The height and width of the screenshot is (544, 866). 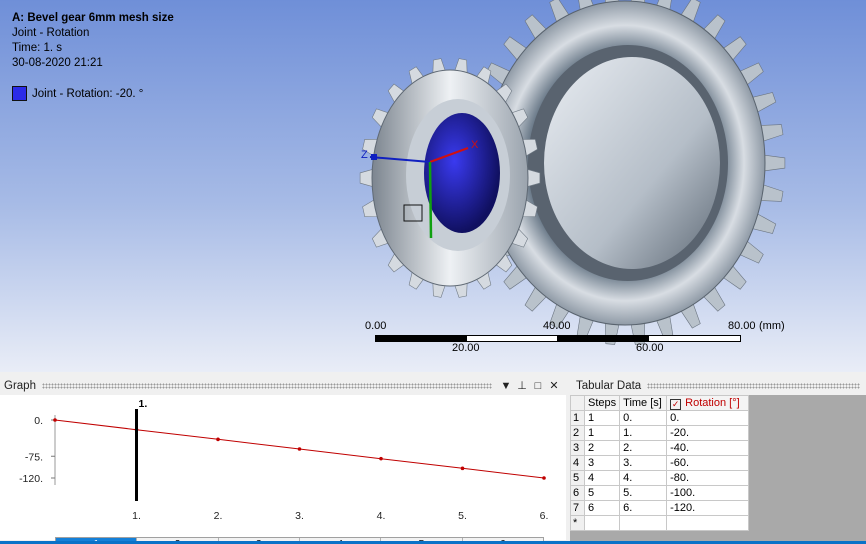 I want to click on row-number: 3, so click(x=577, y=448).